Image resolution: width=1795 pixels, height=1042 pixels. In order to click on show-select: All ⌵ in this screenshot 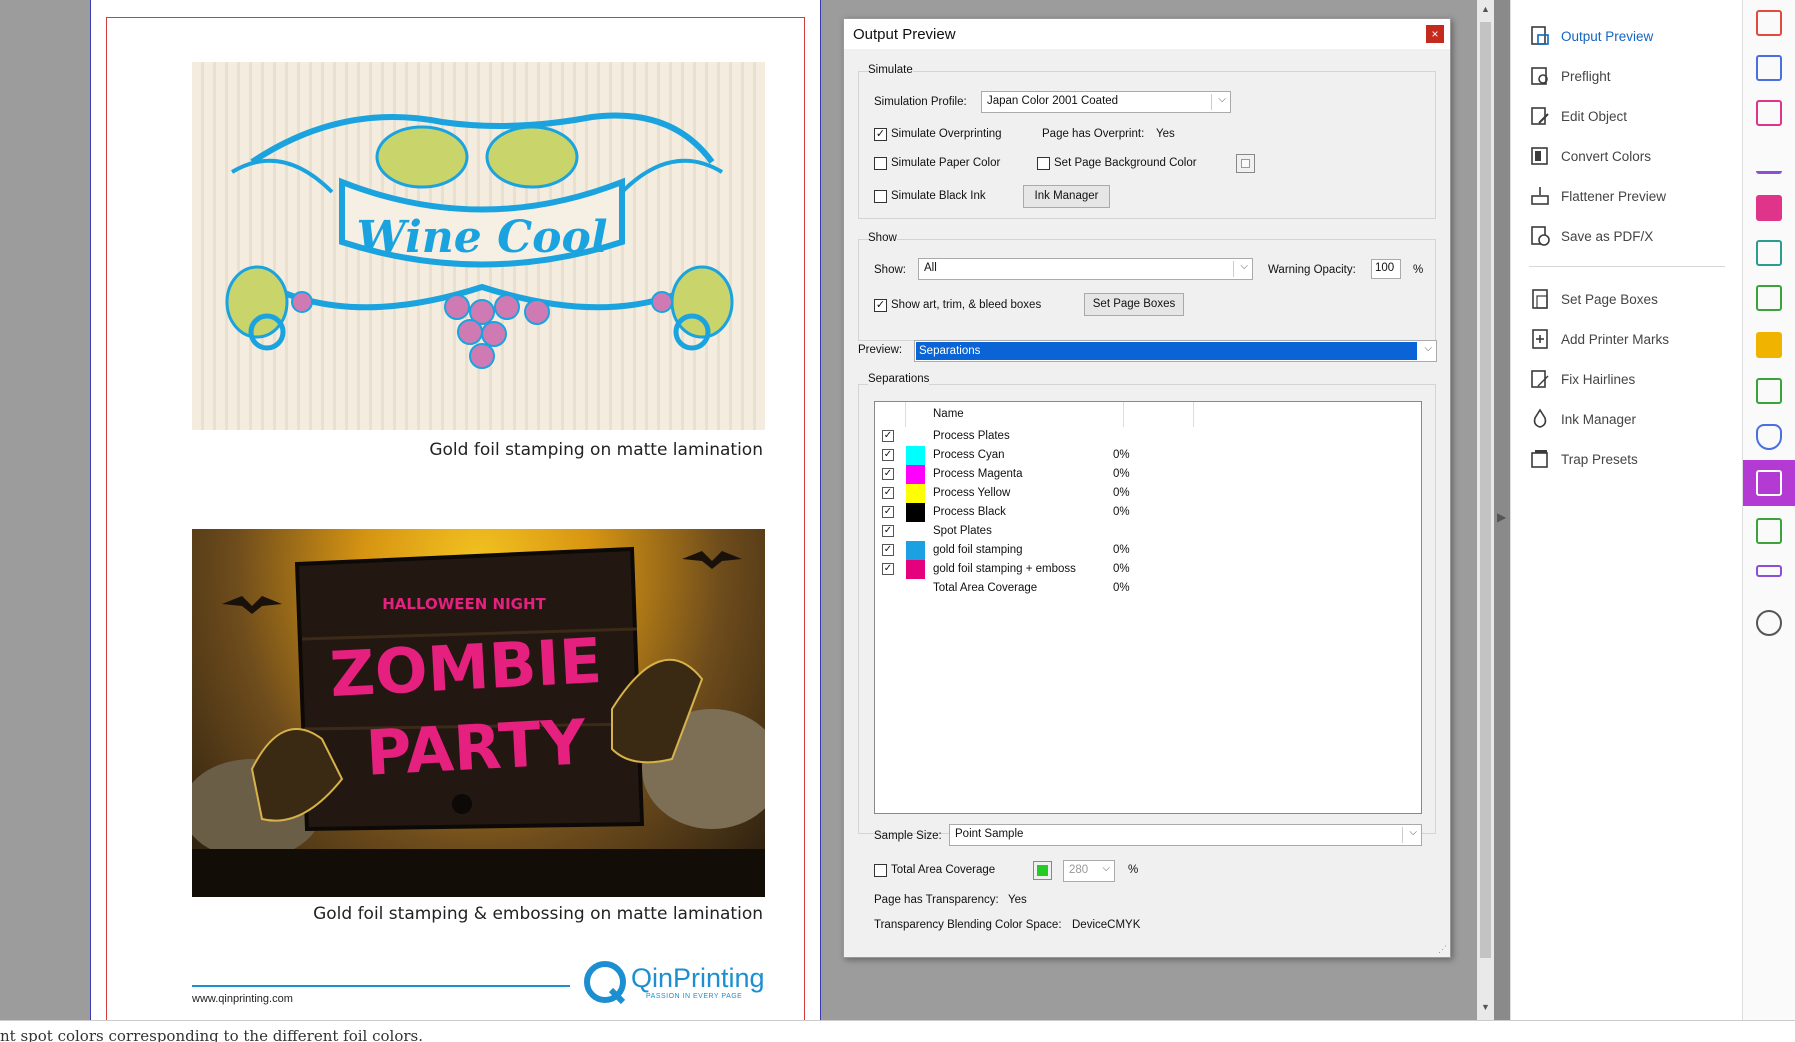, I will do `click(1085, 269)`.